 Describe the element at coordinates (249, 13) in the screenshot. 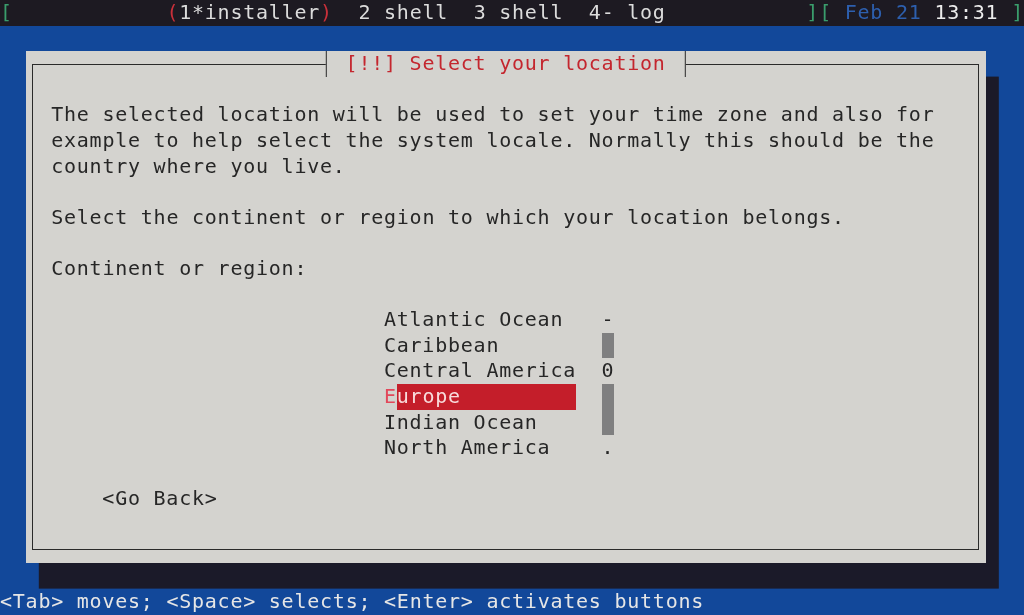

I see `window-tab: (1*installer)` at that location.